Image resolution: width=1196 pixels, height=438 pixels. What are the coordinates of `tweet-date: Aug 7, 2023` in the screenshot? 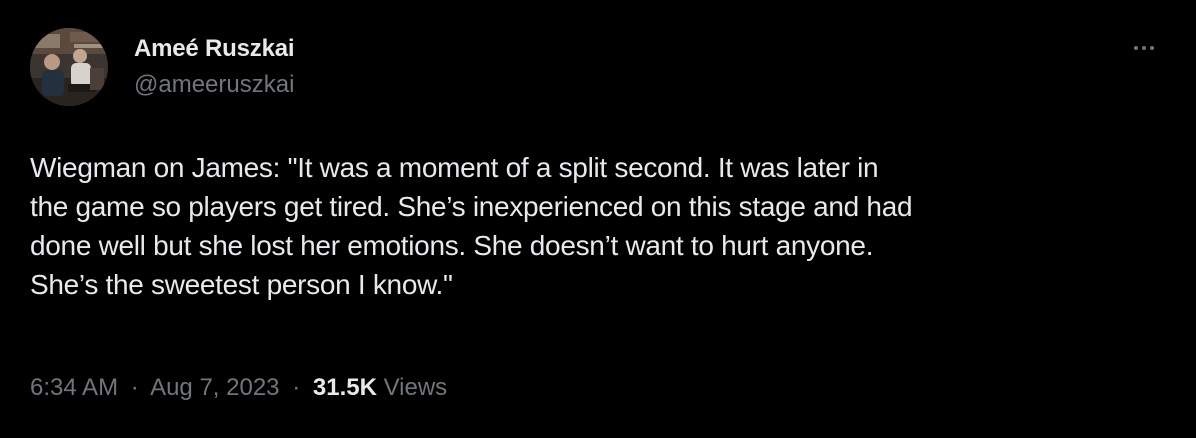 It's located at (214, 387).